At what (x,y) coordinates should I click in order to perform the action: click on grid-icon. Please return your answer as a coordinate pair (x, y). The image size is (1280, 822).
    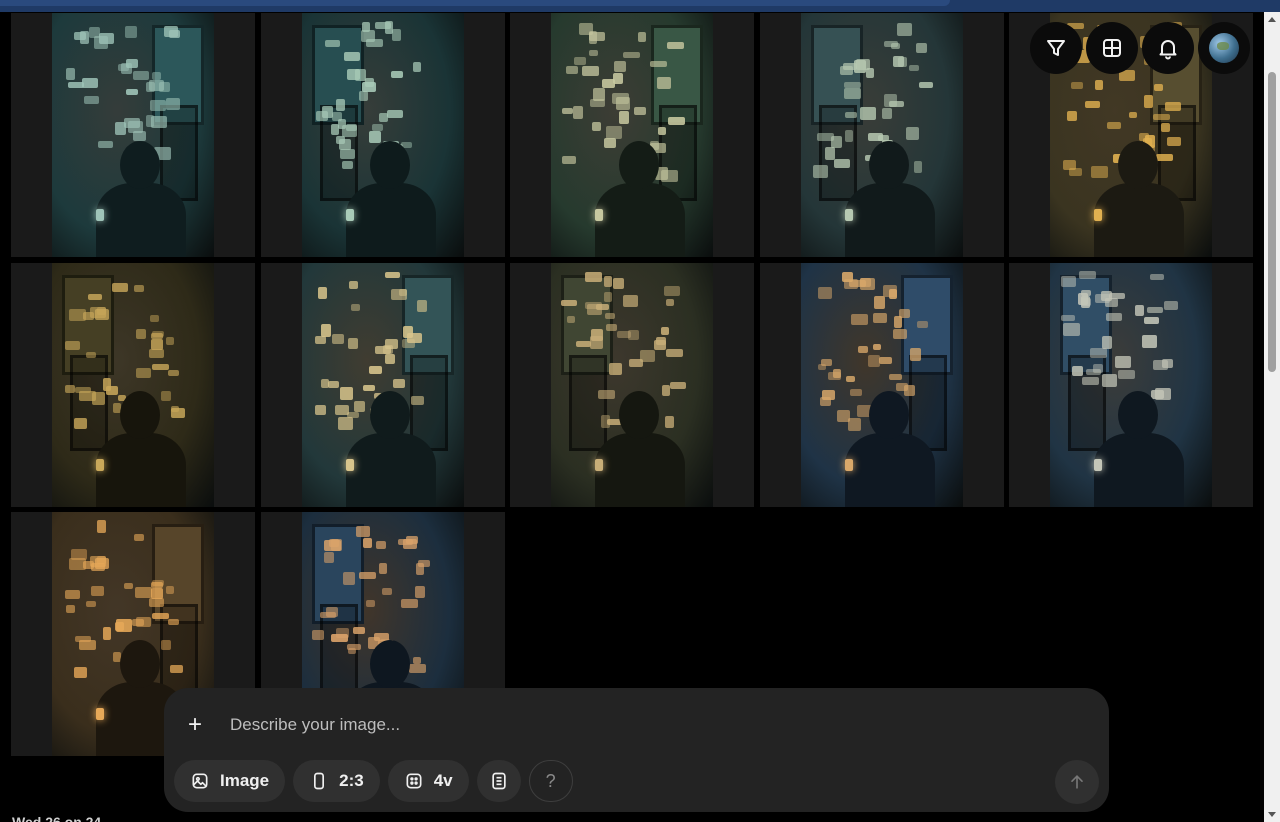
    Looking at the image, I should click on (1112, 48).